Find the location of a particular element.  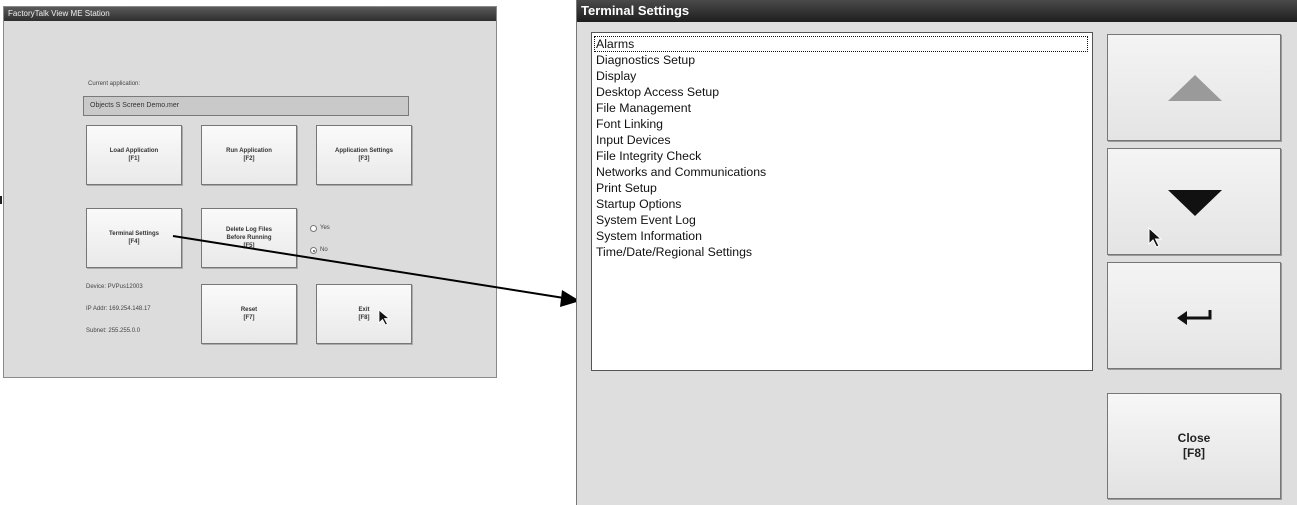

scroll-up-button is located at coordinates (1194, 87).